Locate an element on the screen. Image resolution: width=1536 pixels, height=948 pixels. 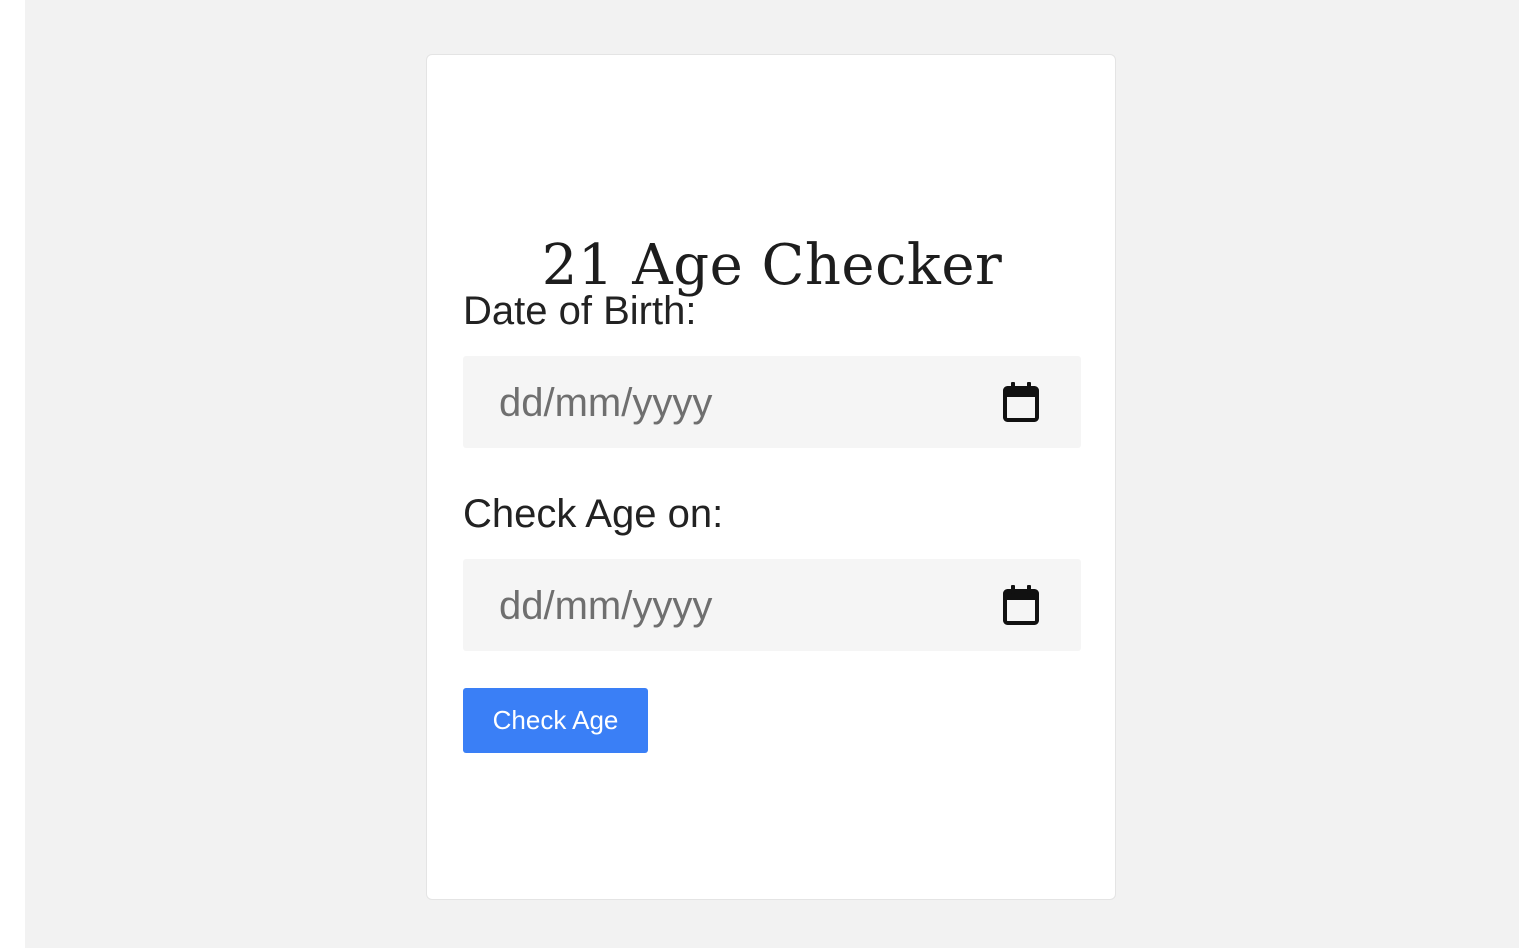
page-edge is located at coordinates (1527, 474).